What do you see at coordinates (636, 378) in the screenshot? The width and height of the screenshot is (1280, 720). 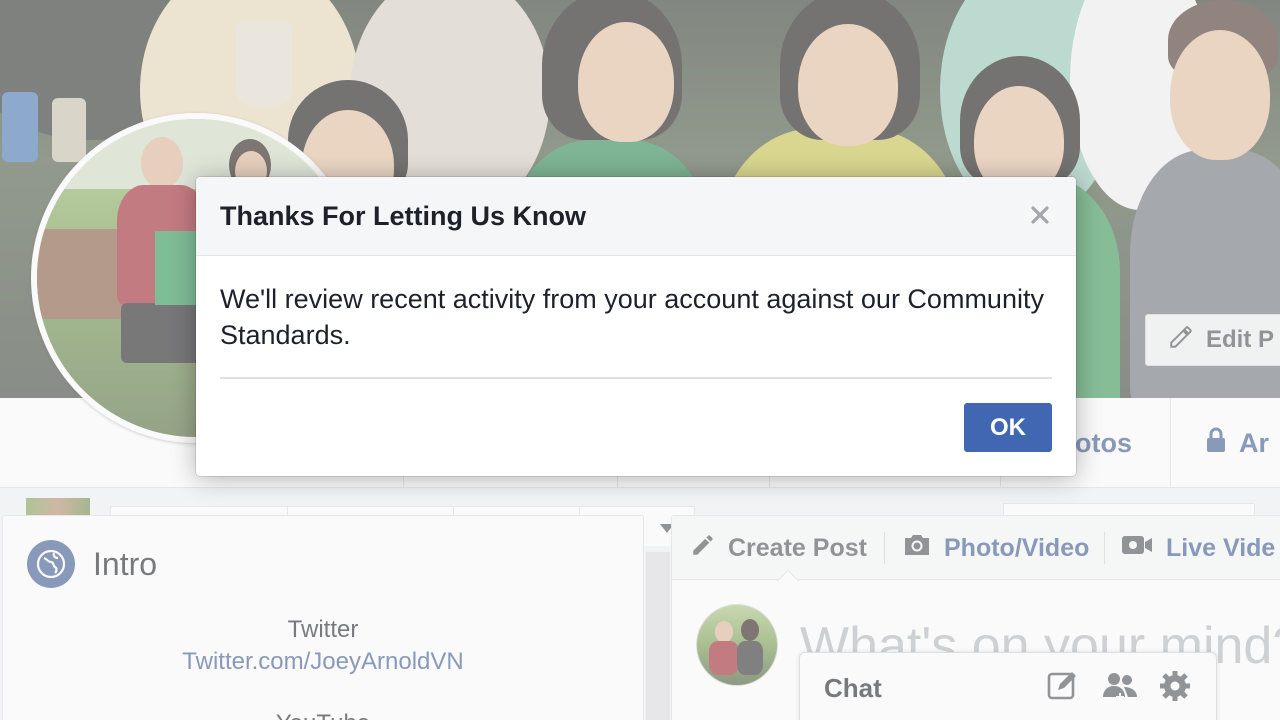 I see `dialog-divider` at bounding box center [636, 378].